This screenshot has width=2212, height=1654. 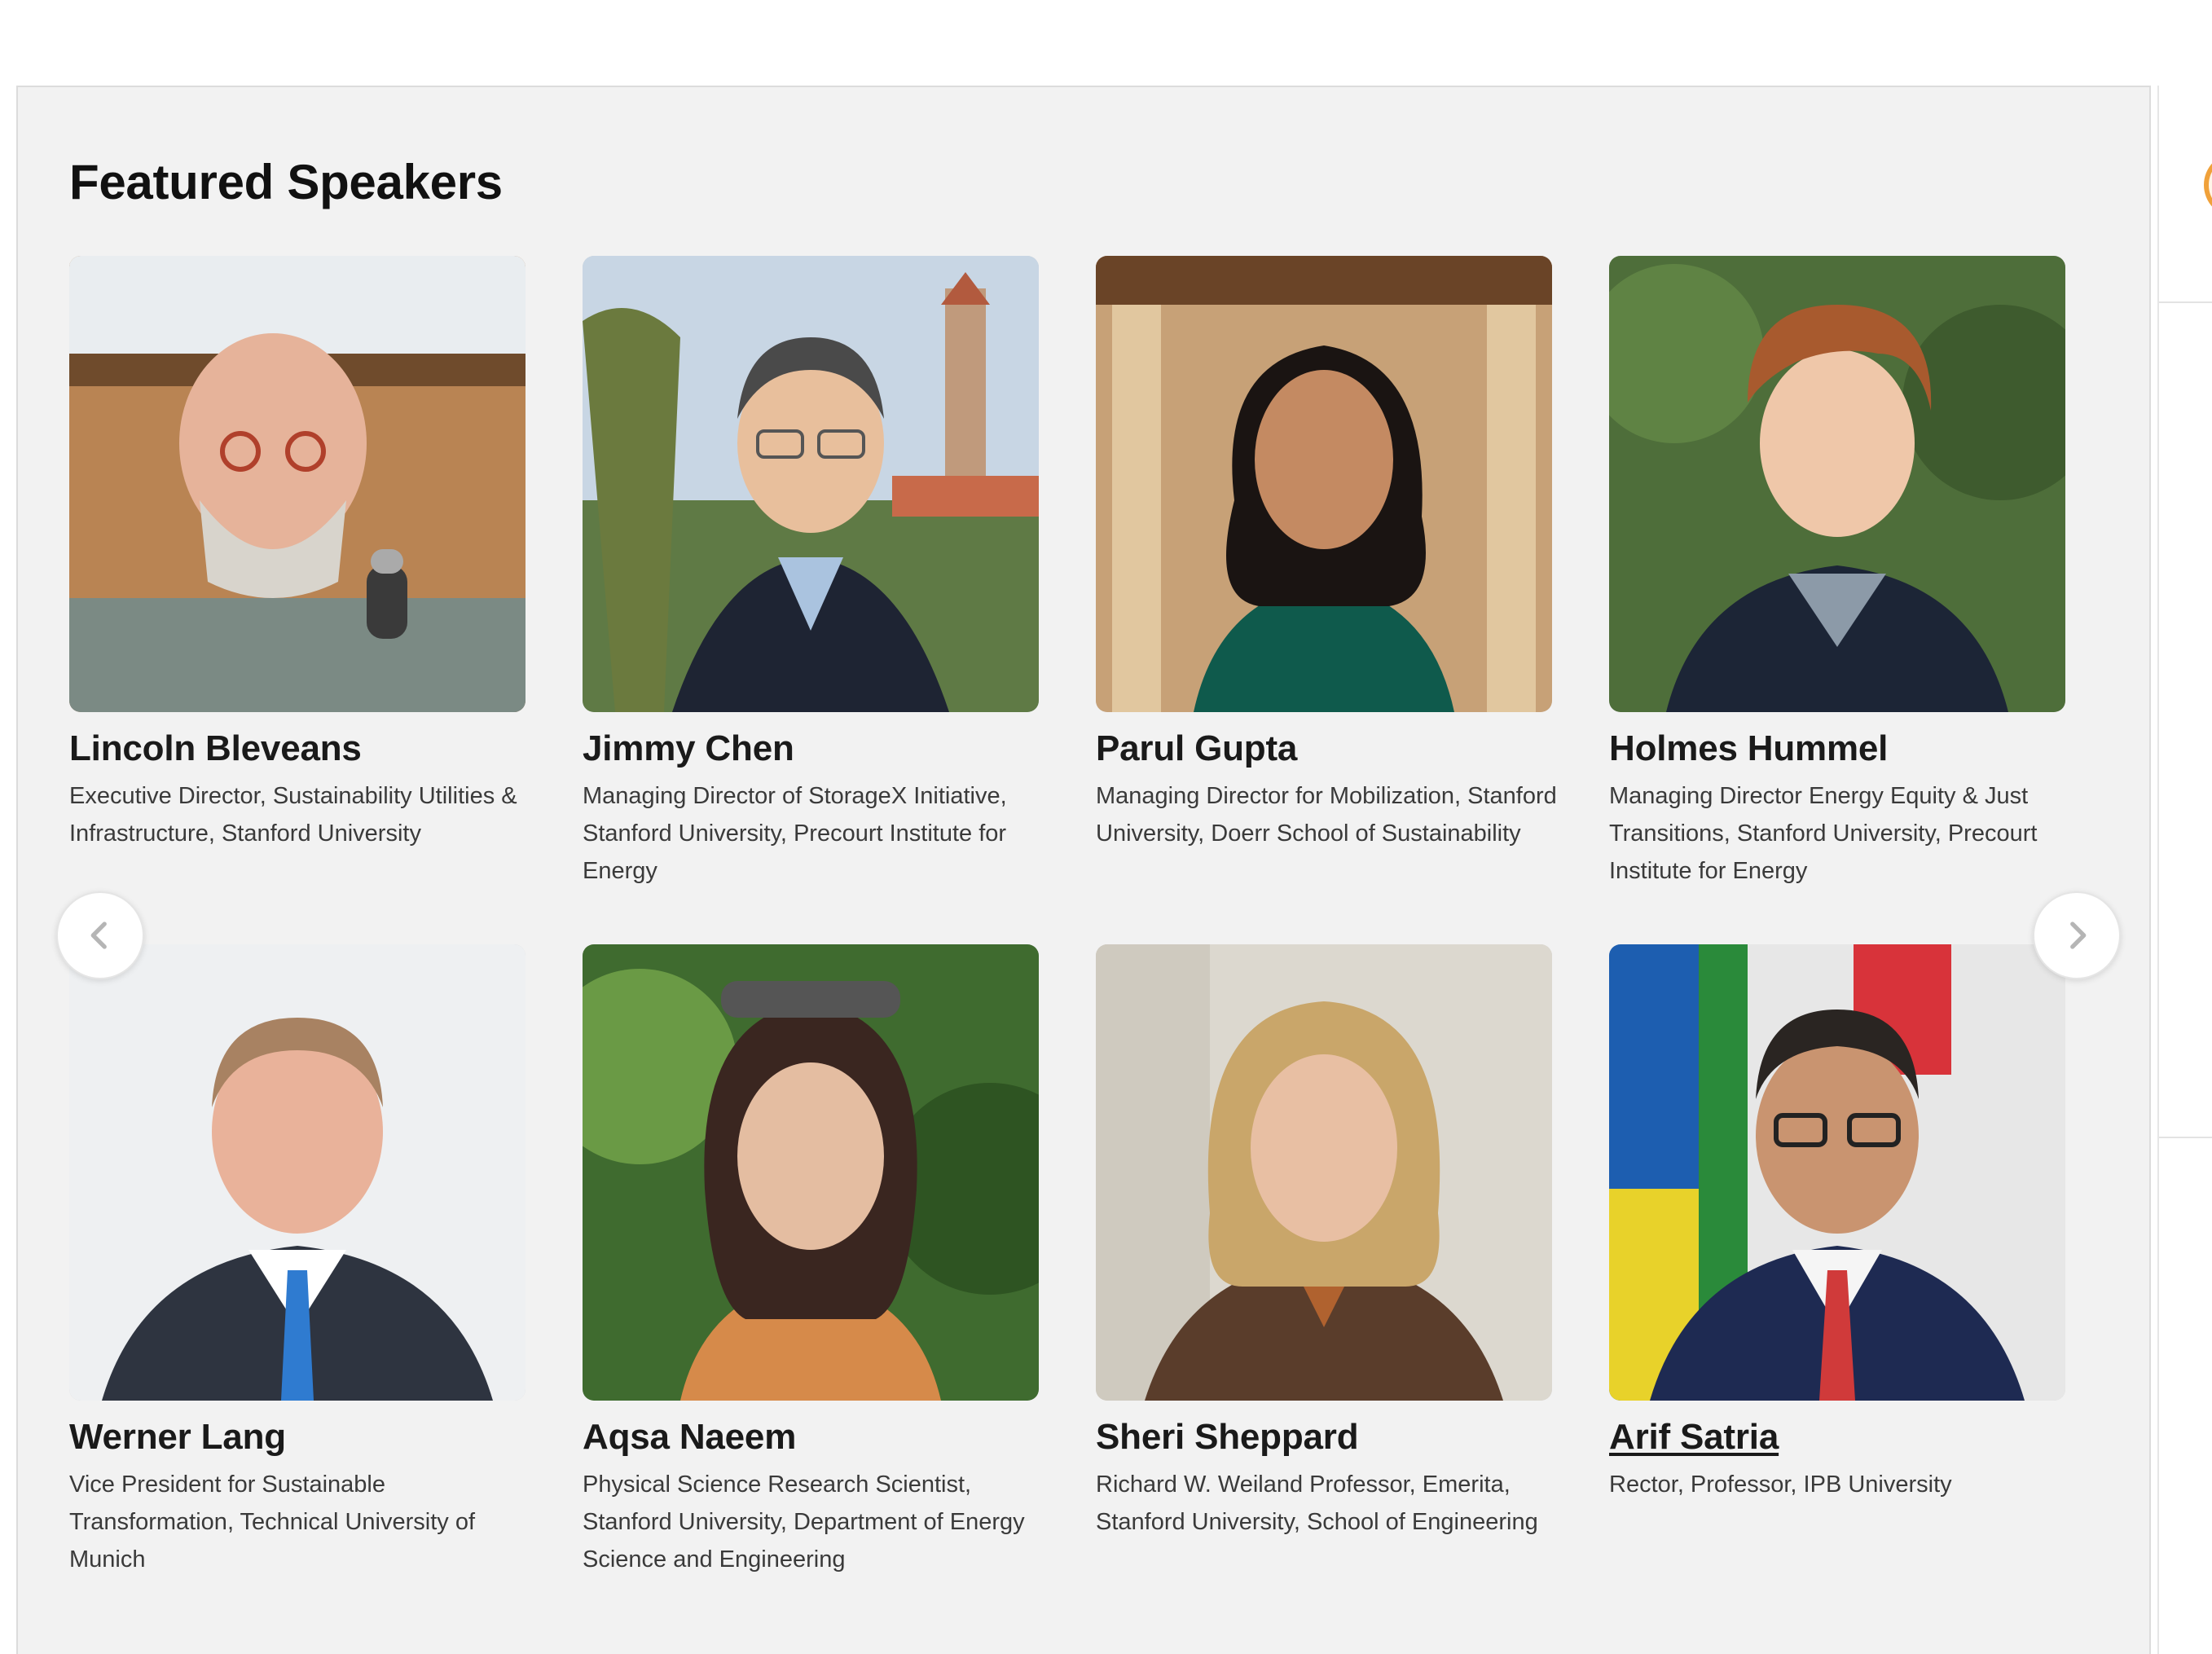 I want to click on carousel-prev-button, so click(x=100, y=935).